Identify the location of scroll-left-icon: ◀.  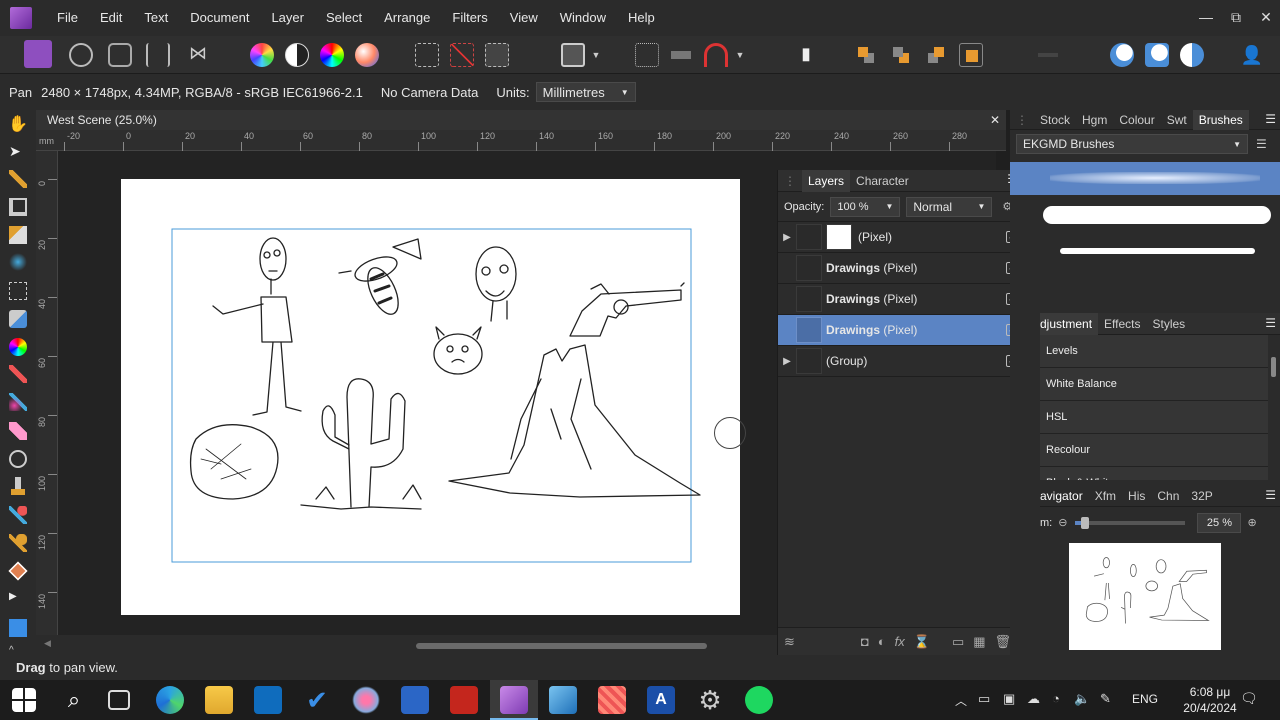
(47, 643).